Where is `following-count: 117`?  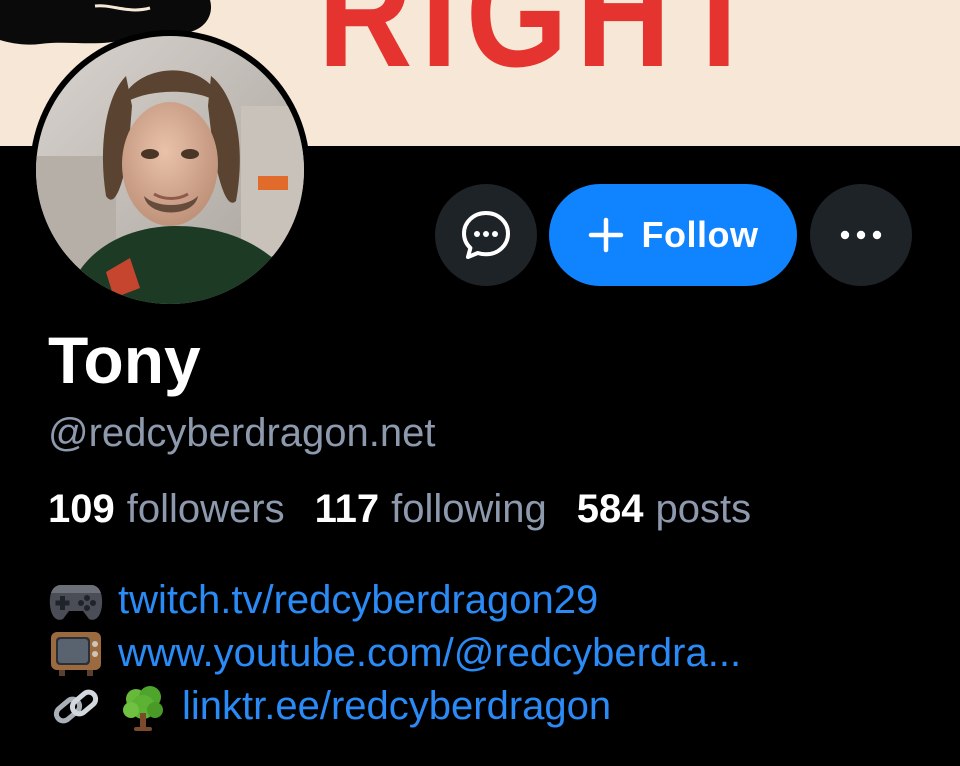
following-count: 117 is located at coordinates (347, 509).